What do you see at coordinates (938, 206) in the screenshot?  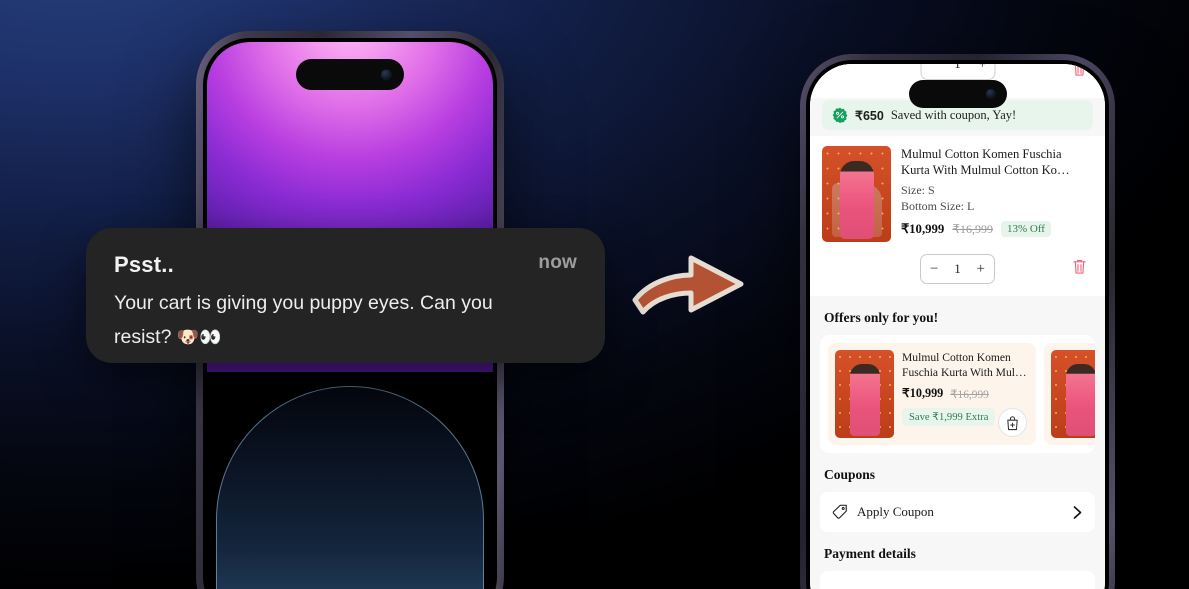 I see `product-bottom-size: Bottom Size: L` at bounding box center [938, 206].